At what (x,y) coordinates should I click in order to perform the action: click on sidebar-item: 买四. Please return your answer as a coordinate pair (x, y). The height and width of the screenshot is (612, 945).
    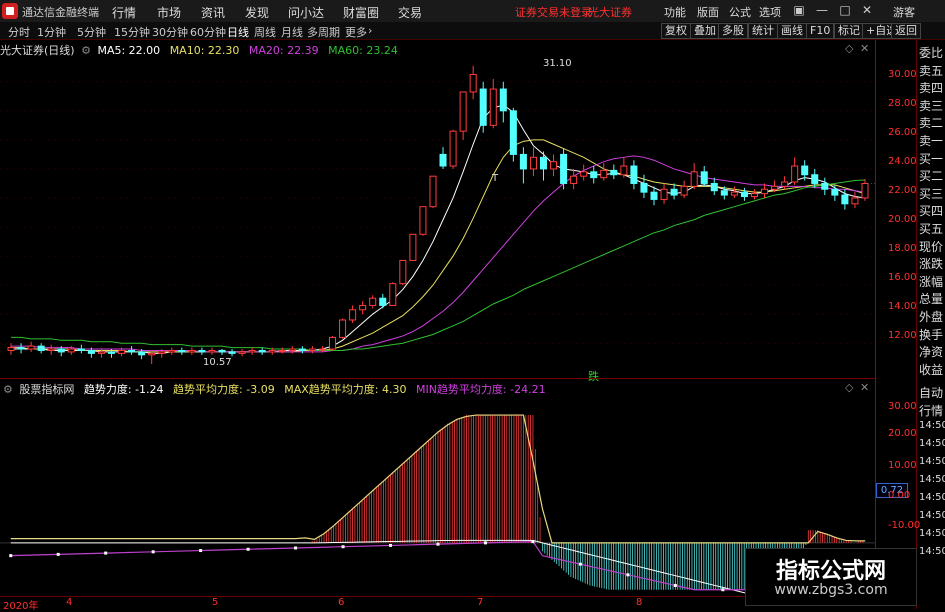
    Looking at the image, I should click on (931, 210).